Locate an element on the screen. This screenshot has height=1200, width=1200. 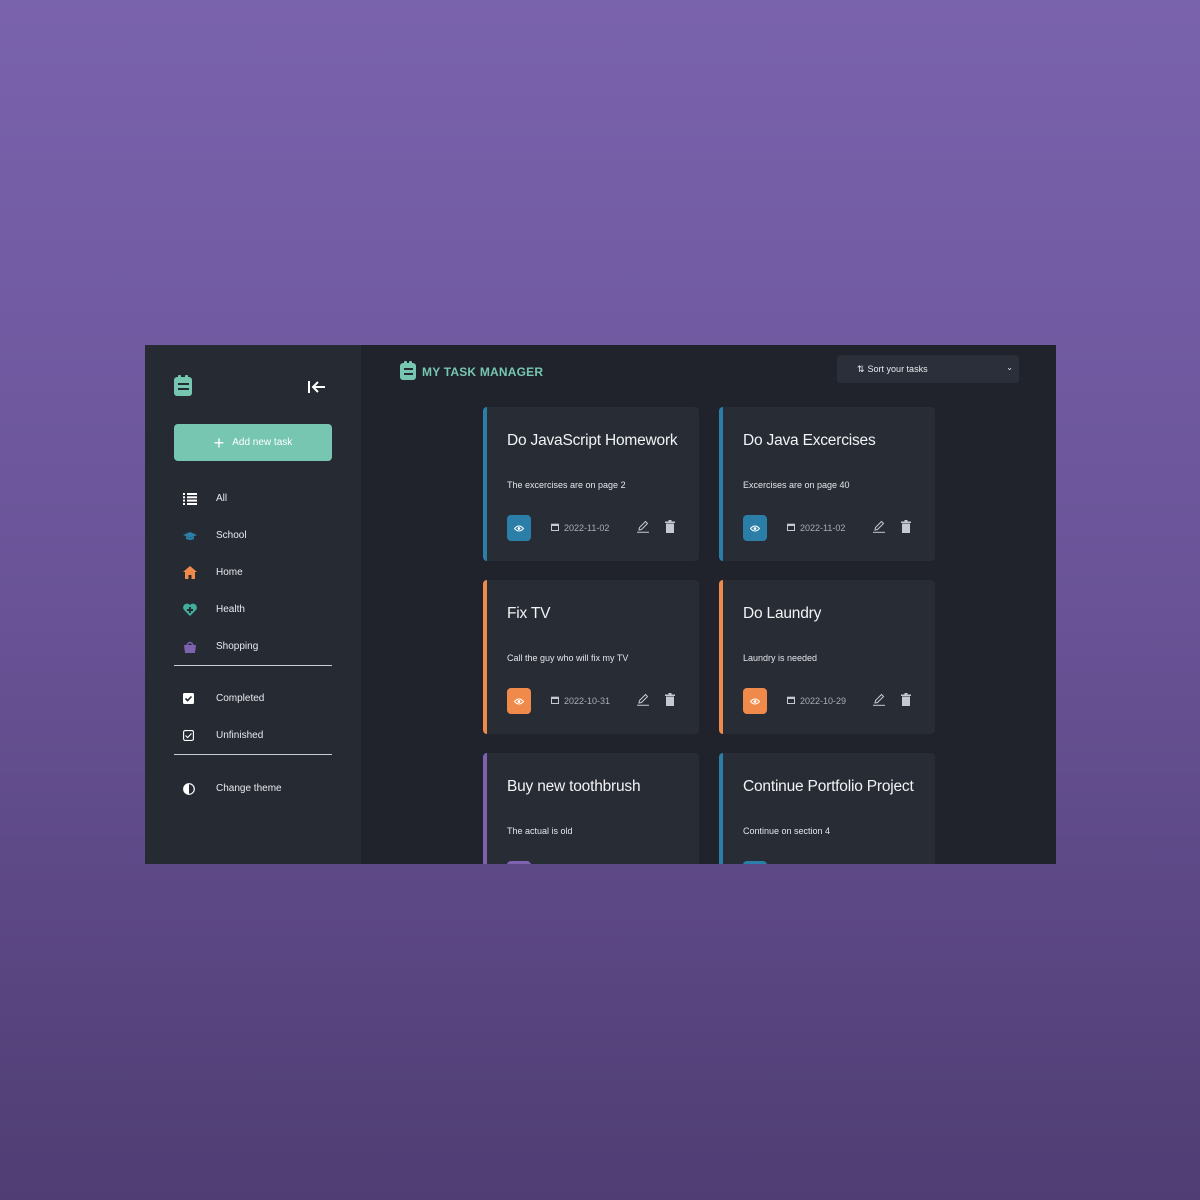
page-title: MY TASK MANAGER is located at coordinates (483, 371).